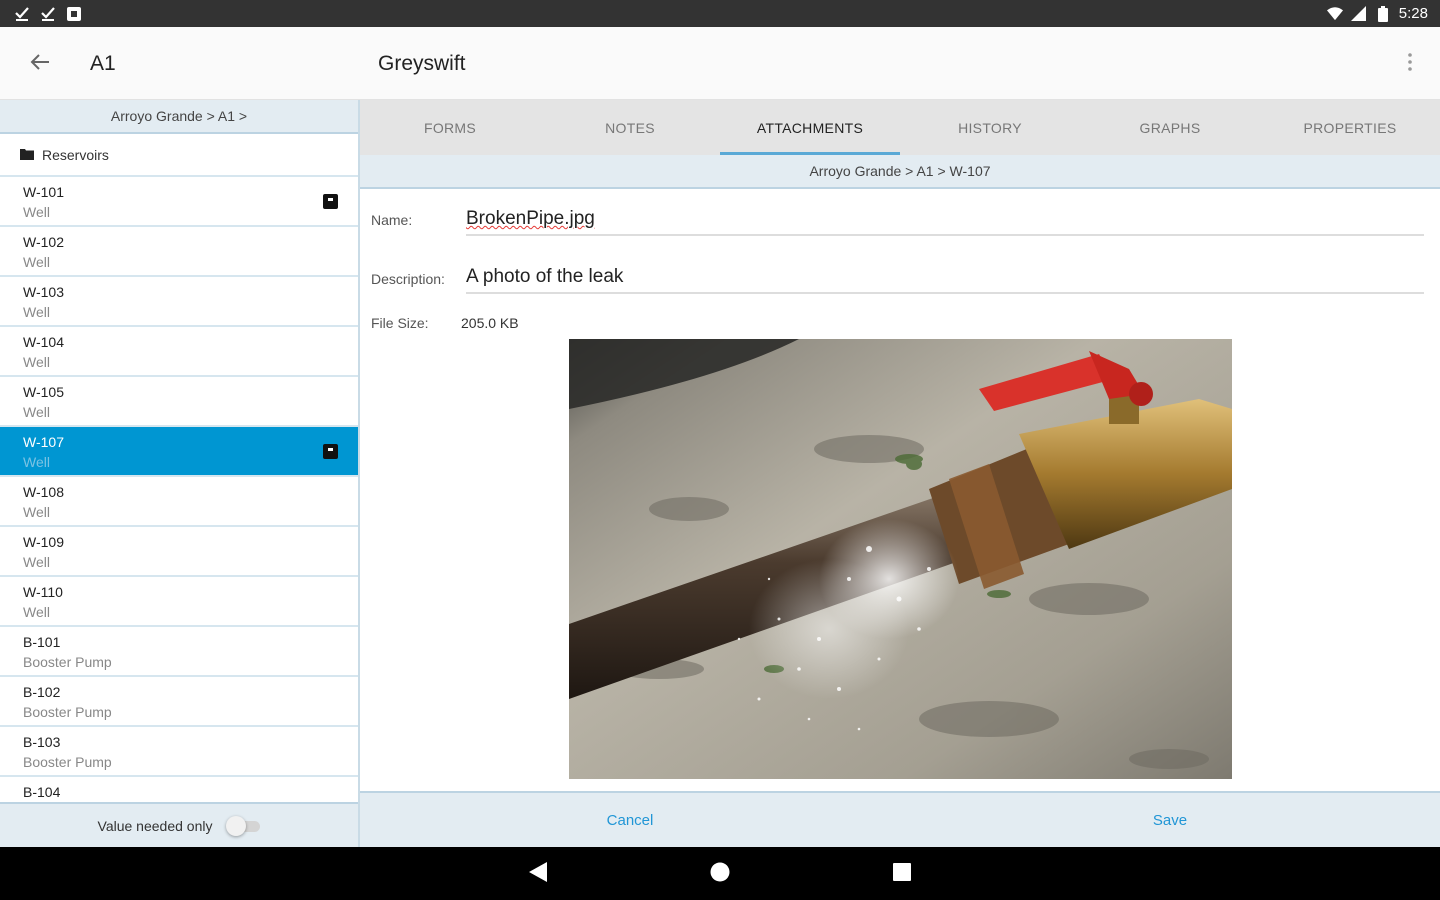  What do you see at coordinates (179, 502) in the screenshot?
I see `list-item: W-108 Well` at bounding box center [179, 502].